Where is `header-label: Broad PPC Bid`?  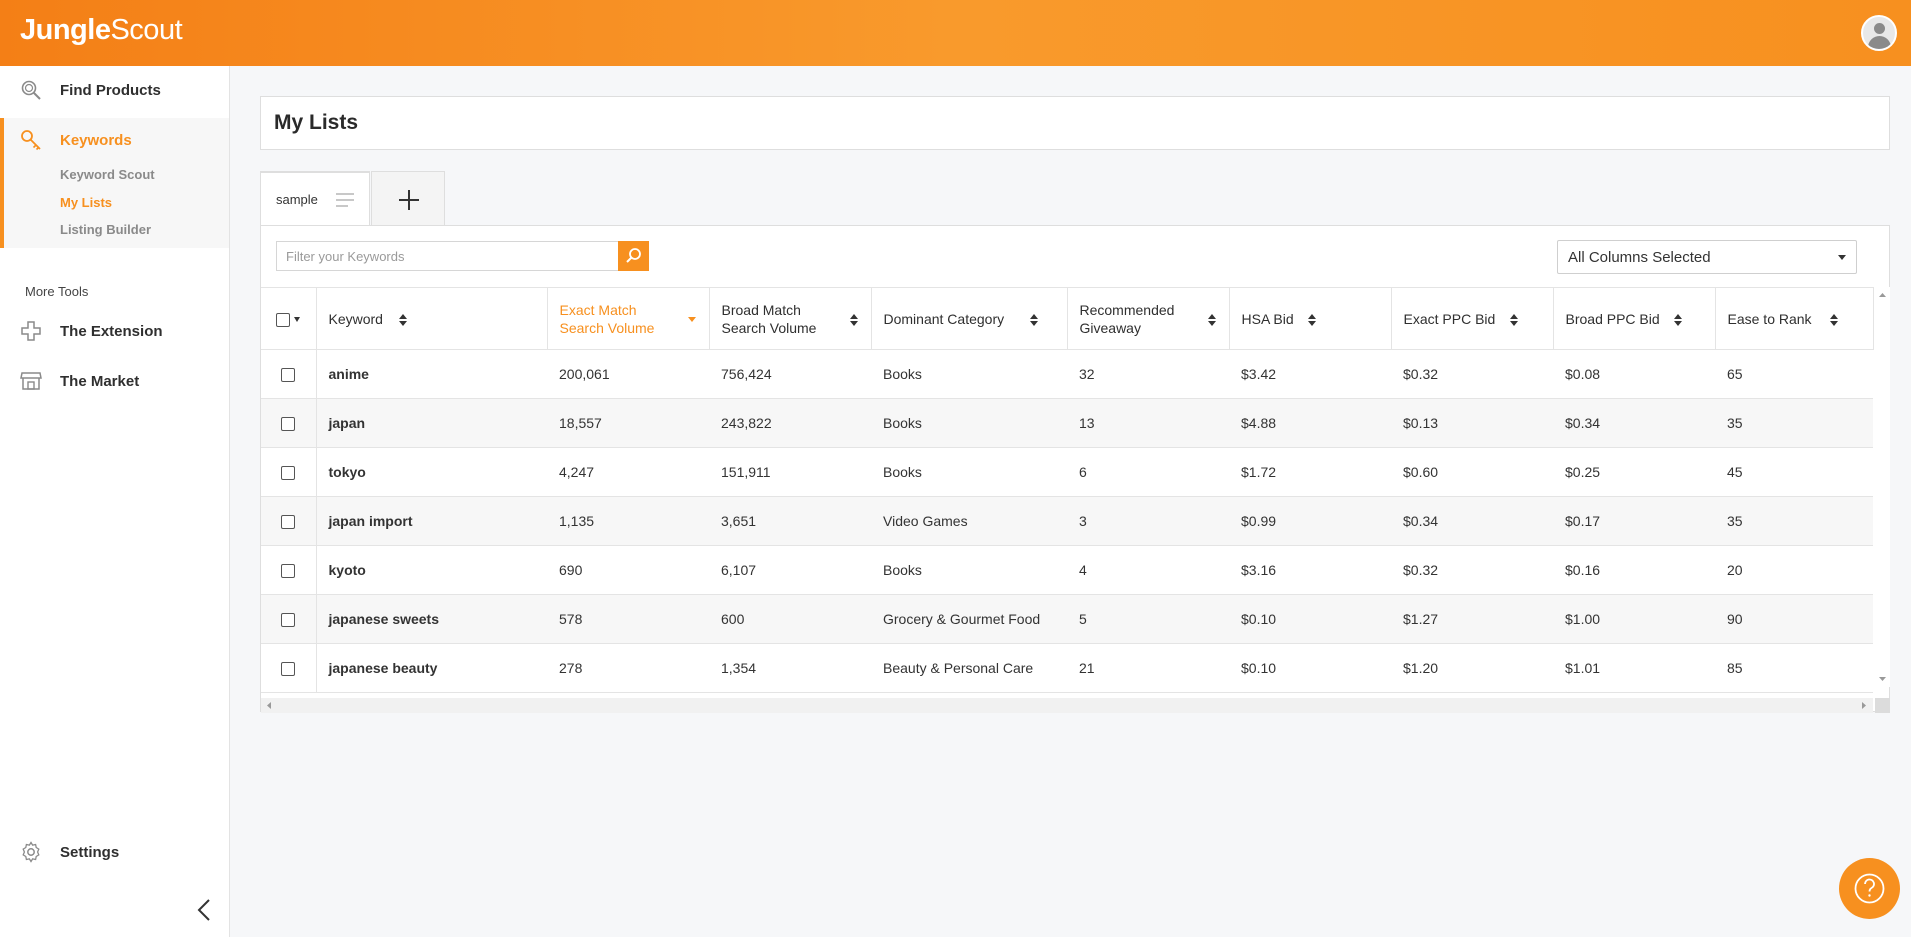
header-label: Broad PPC Bid is located at coordinates (1612, 318).